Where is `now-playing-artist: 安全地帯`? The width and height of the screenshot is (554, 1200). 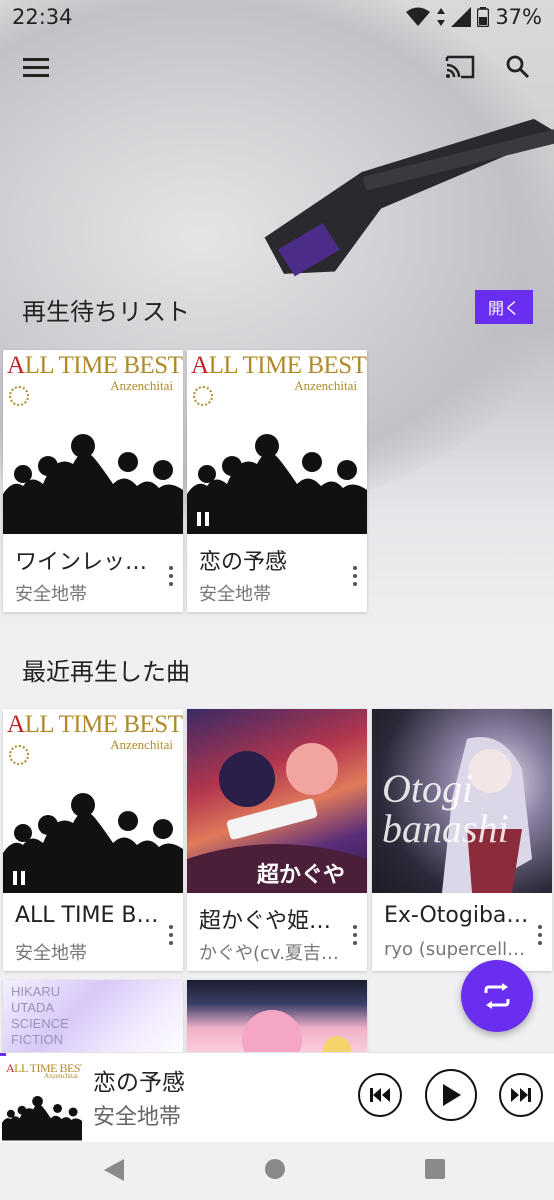 now-playing-artist: 安全地帯 is located at coordinates (137, 1117).